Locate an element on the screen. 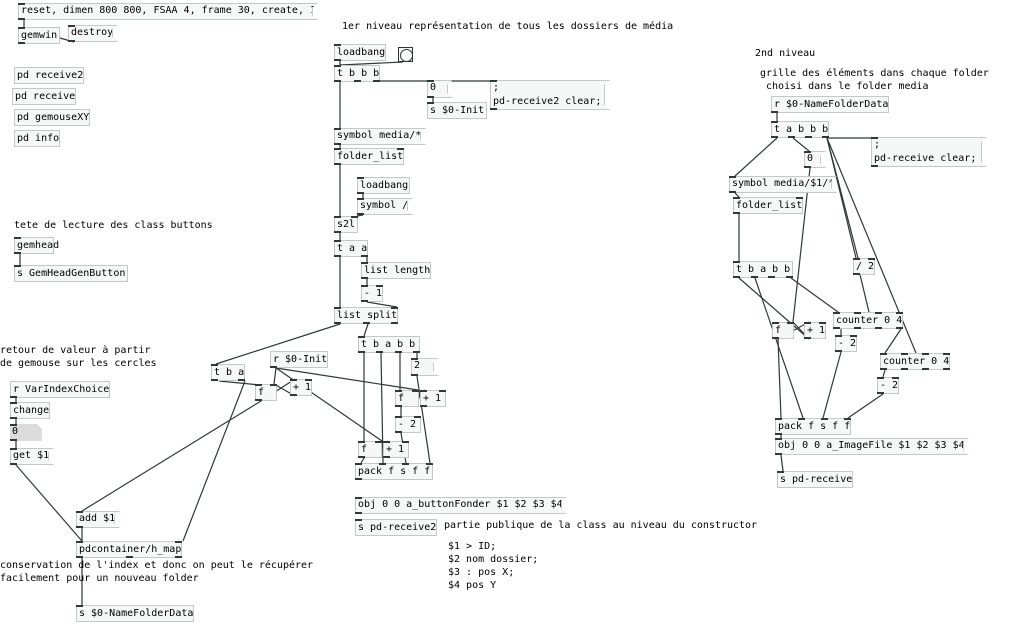 This screenshot has width=1018, height=642. obj-box-spdrec: s pd-receive is located at coordinates (815, 479).